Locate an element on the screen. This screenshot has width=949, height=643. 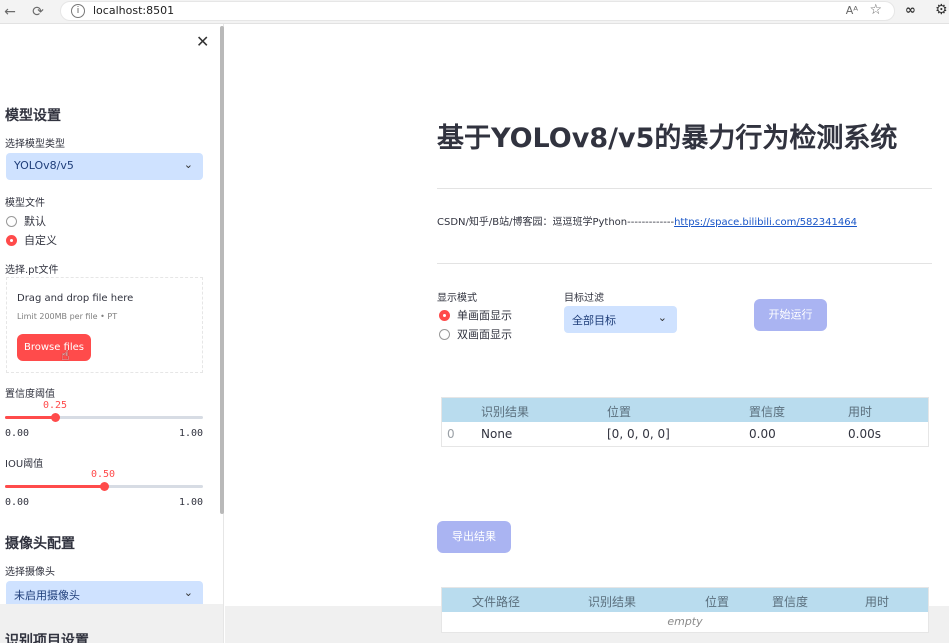
cell-position: [0, 0, 0, 0] is located at coordinates (638, 434).